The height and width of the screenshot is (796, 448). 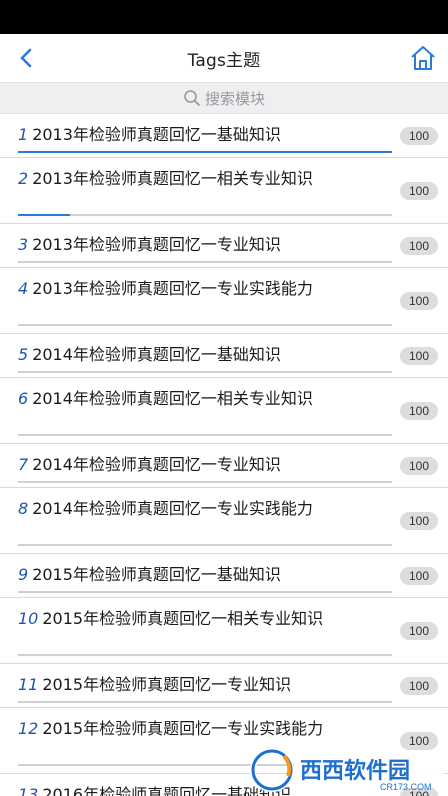 I want to click on nav-bar: Tags主题, so click(x=224, y=58).